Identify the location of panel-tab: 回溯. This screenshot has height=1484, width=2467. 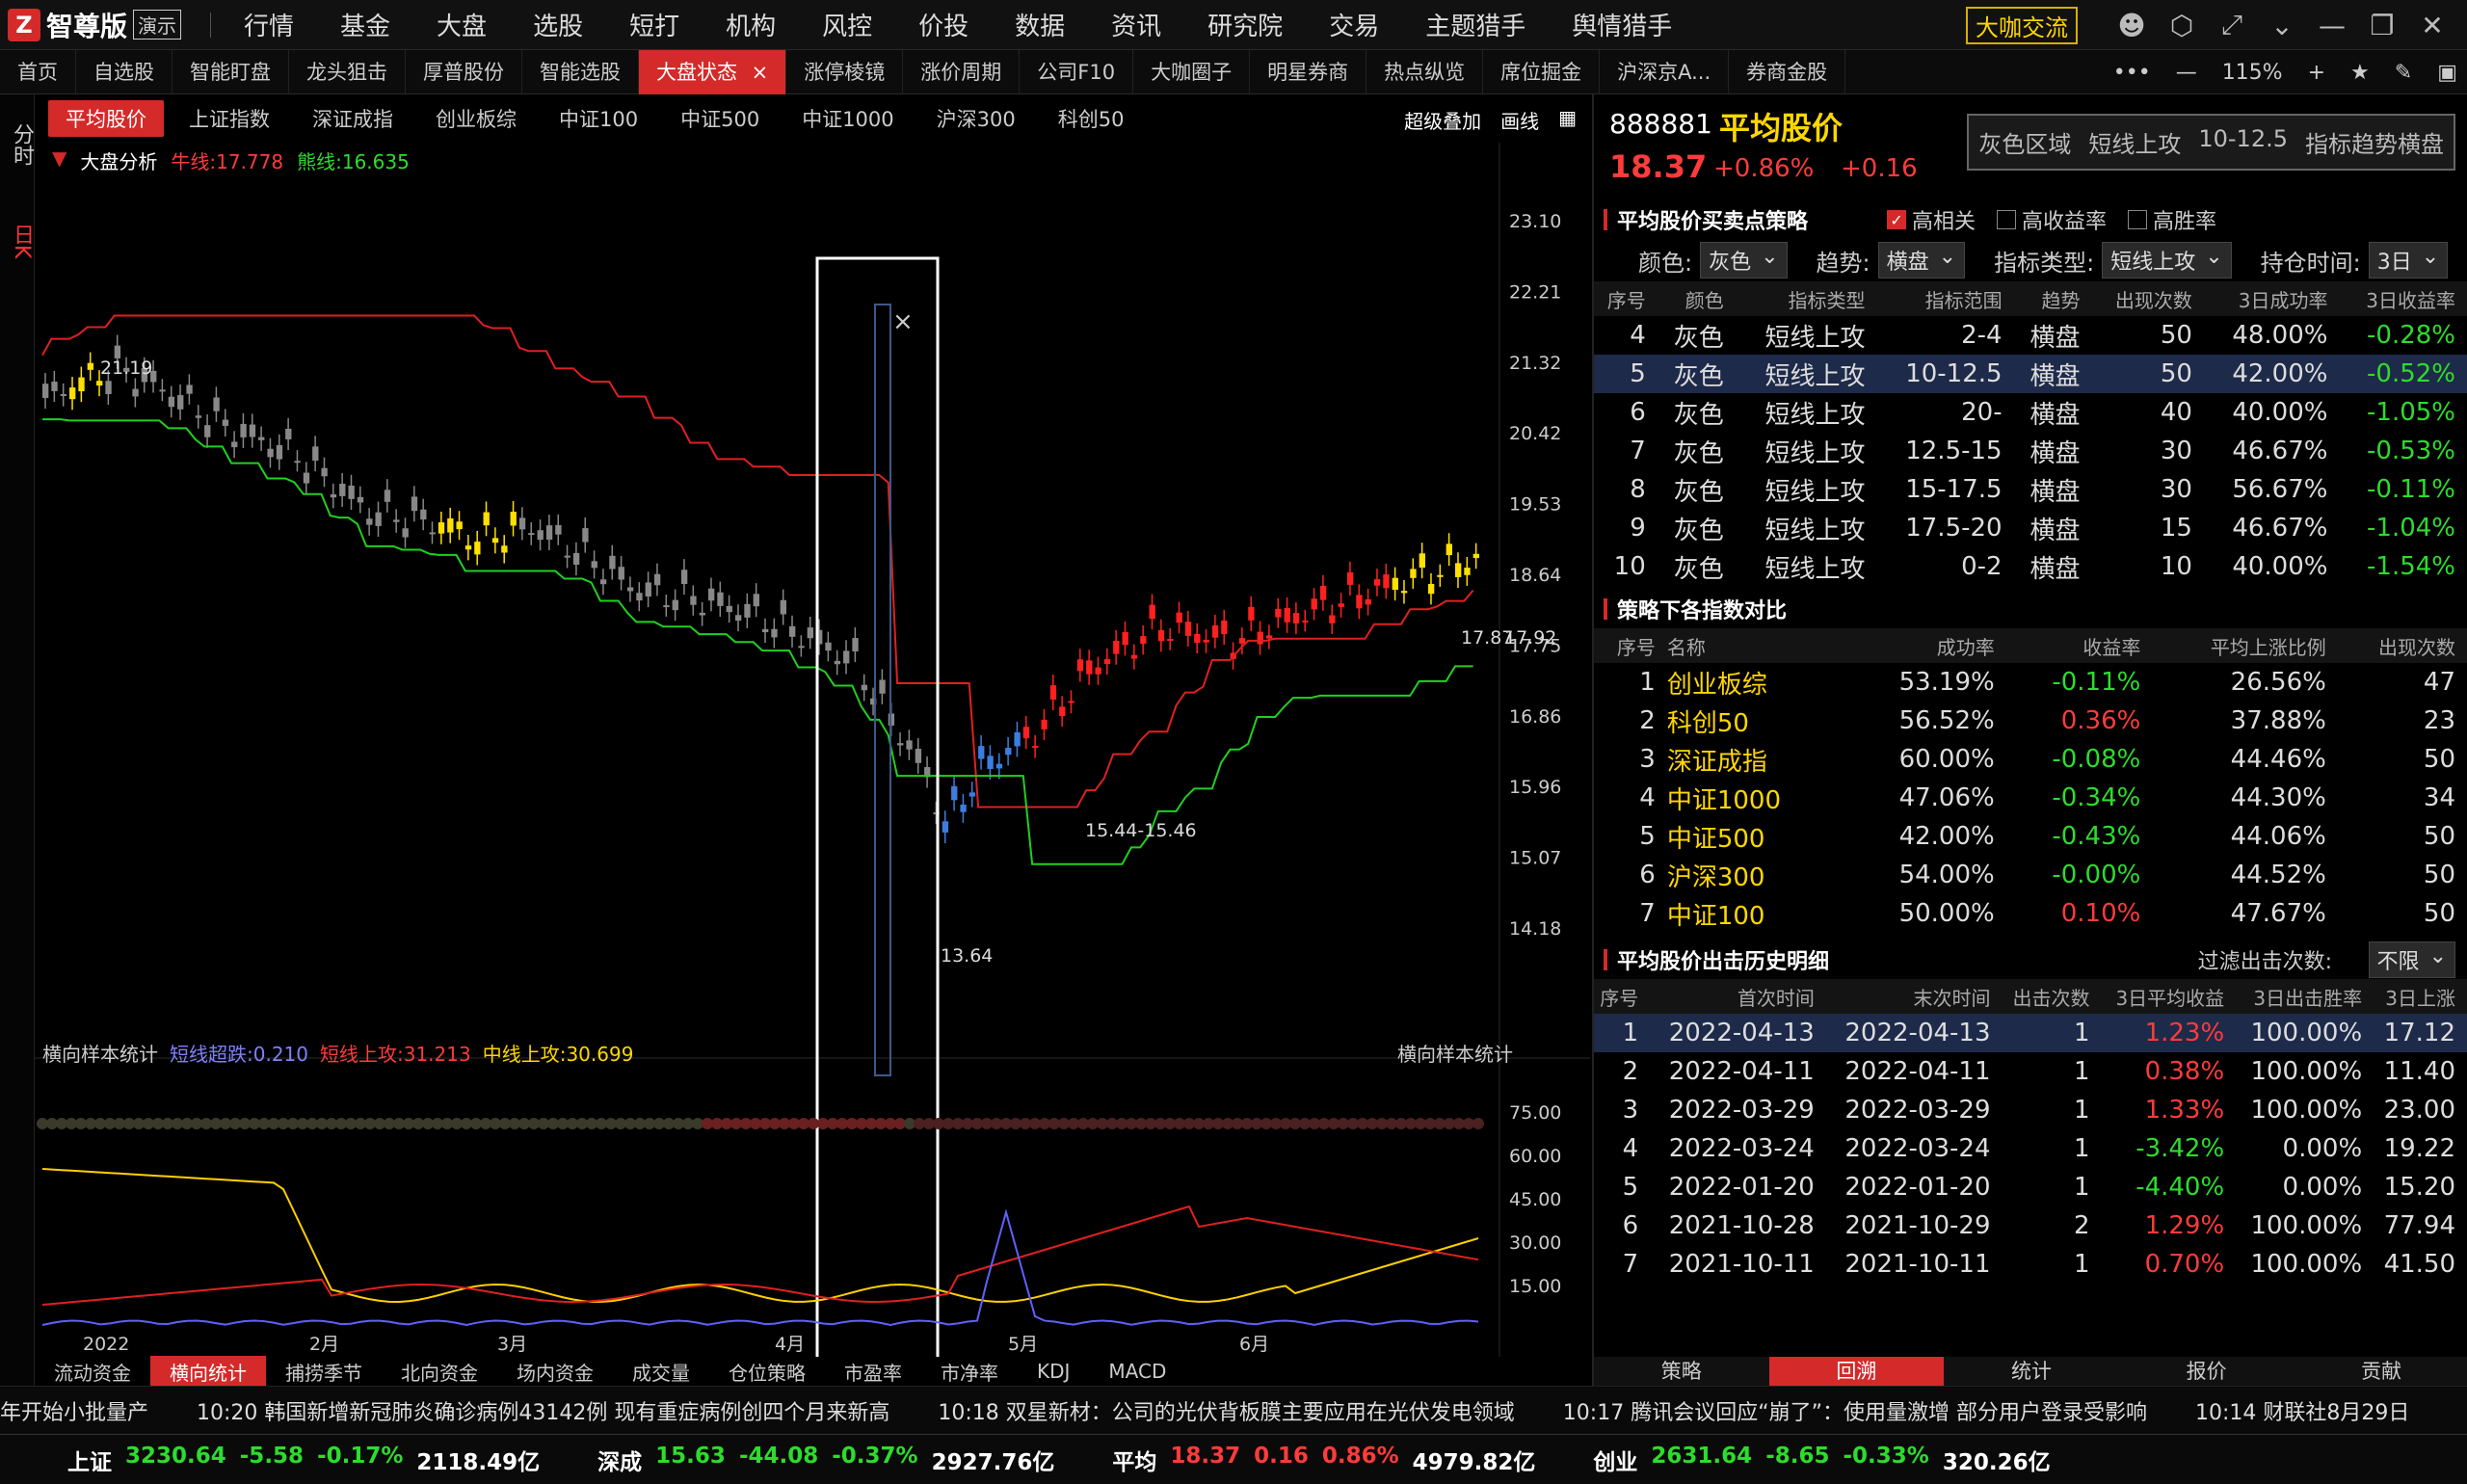
(1856, 1371).